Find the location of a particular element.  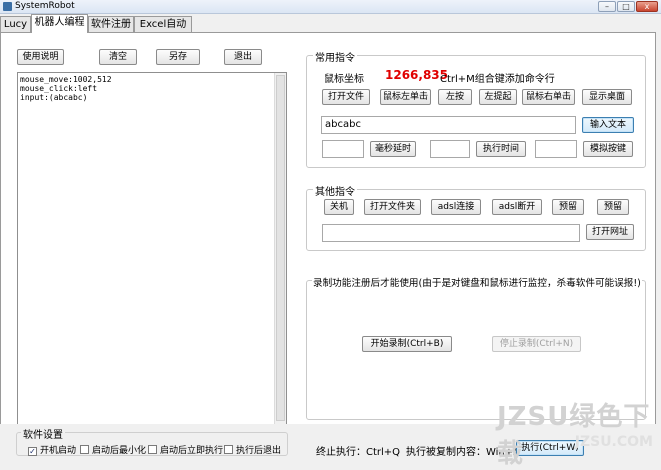

window-title: SystemRobot is located at coordinates (45, 6).